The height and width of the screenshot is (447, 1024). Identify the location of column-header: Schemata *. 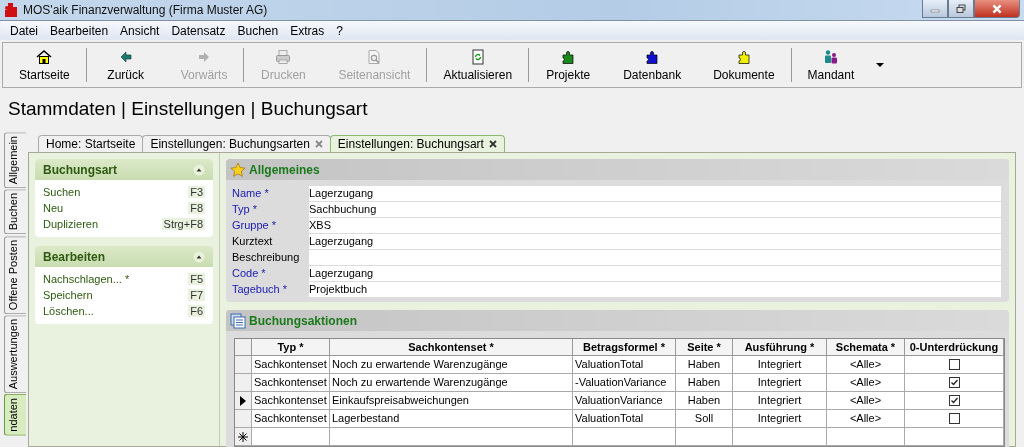
(866, 347).